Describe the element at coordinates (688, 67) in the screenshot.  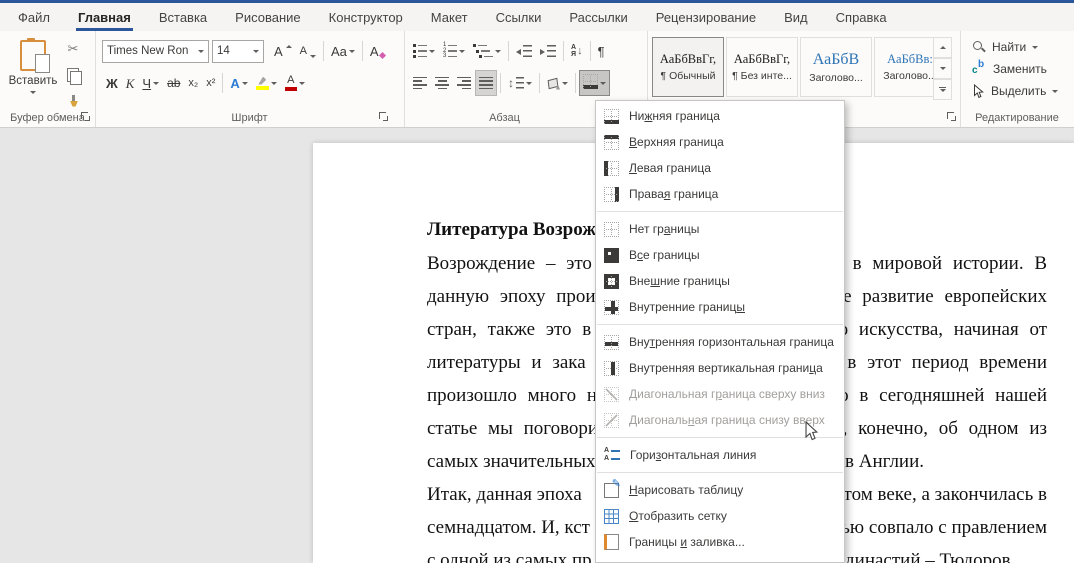
I see `style-card-1: АаБбВвГг, ¶ Обычный` at that location.